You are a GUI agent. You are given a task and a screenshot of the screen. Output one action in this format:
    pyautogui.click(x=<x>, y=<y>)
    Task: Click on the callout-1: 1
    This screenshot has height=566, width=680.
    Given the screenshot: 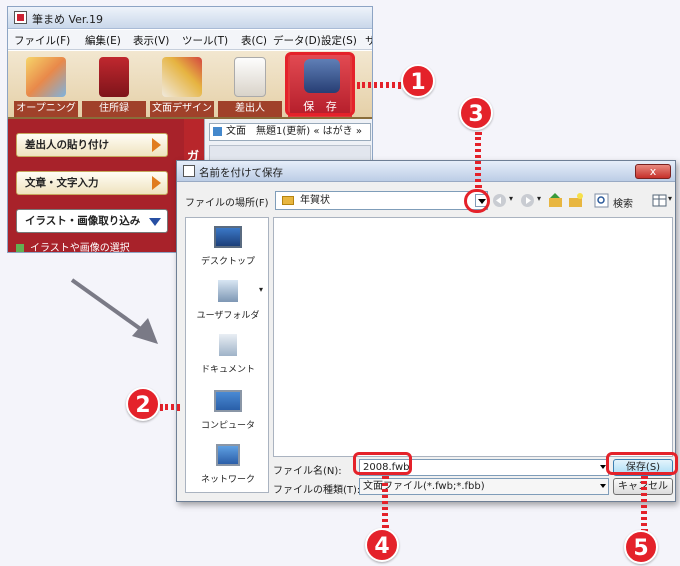 What is the action you would take?
    pyautogui.click(x=418, y=81)
    